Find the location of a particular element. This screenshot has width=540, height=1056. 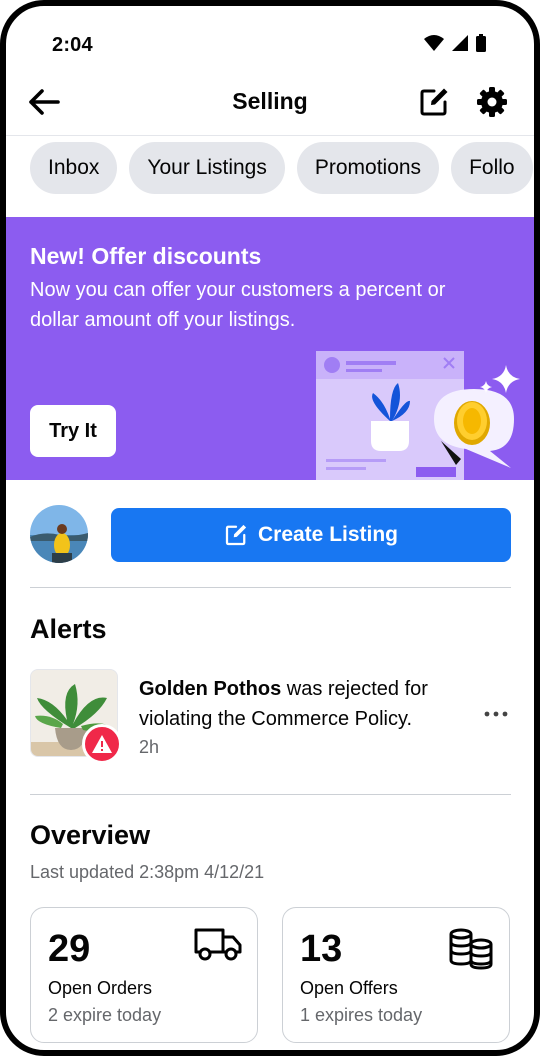

status-time: 2:04 is located at coordinates (72, 45).